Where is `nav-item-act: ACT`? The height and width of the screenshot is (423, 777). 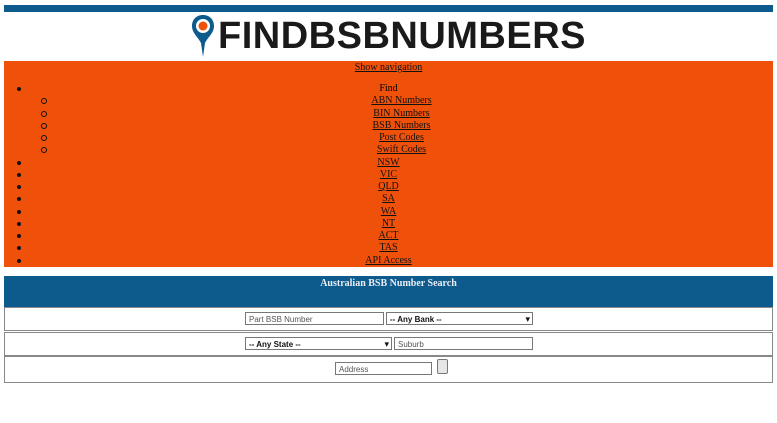 nav-item-act: ACT is located at coordinates (388, 236).